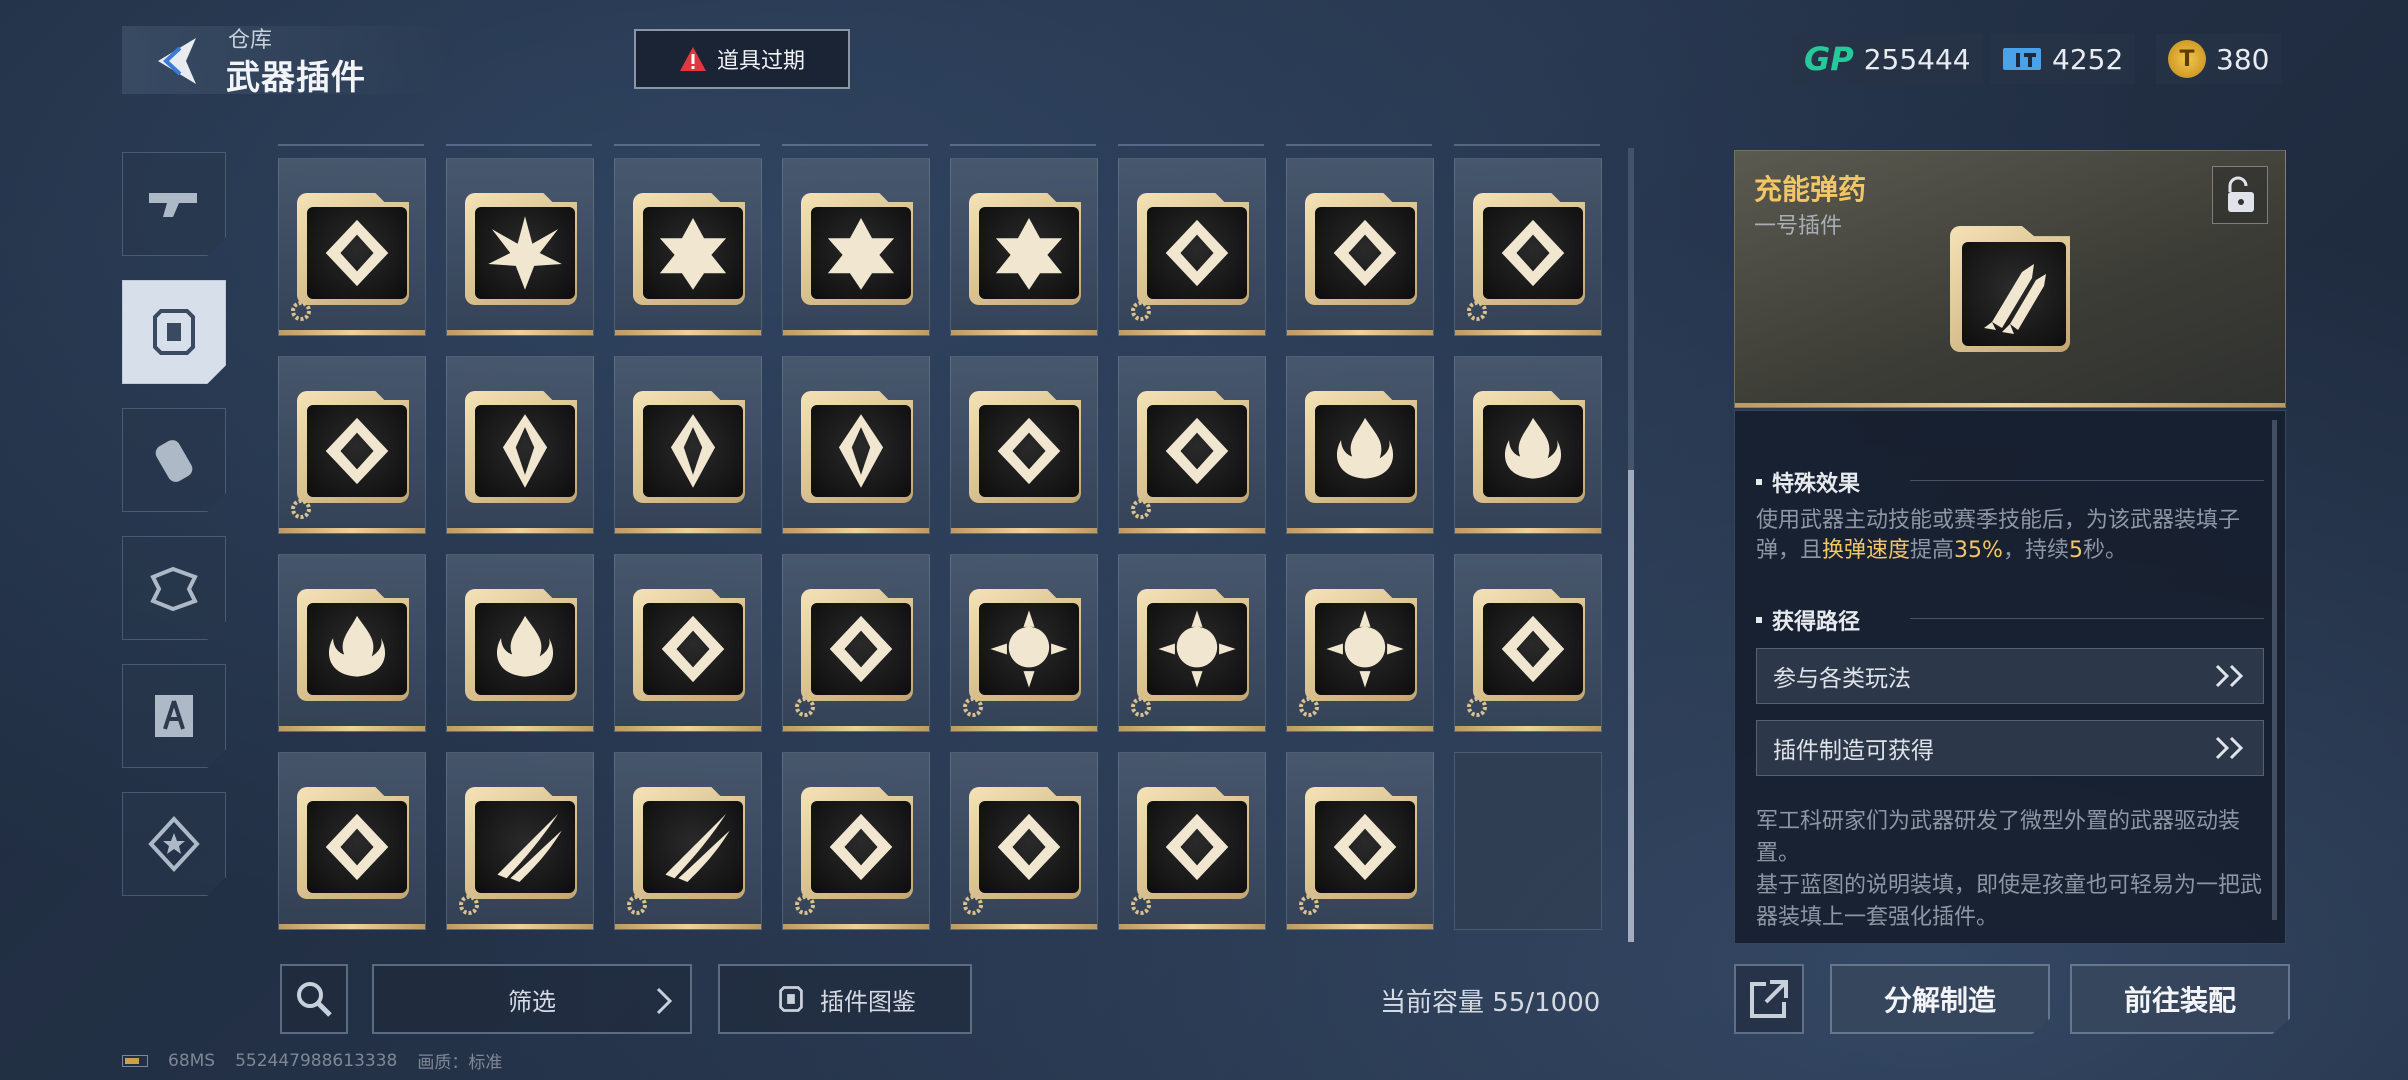 The height and width of the screenshot is (1080, 2408). Describe the element at coordinates (1365, 649) in the screenshot. I see `spiked-orb-icon` at that location.